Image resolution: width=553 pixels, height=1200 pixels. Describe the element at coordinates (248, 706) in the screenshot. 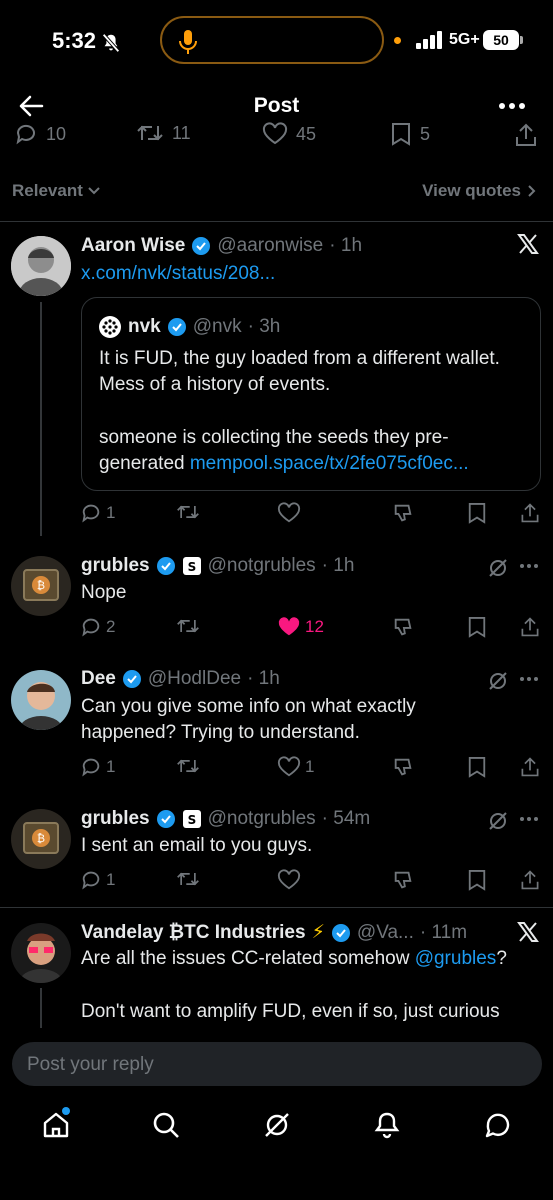

I see `reply-text-line: Can you give some info on what exactly` at that location.